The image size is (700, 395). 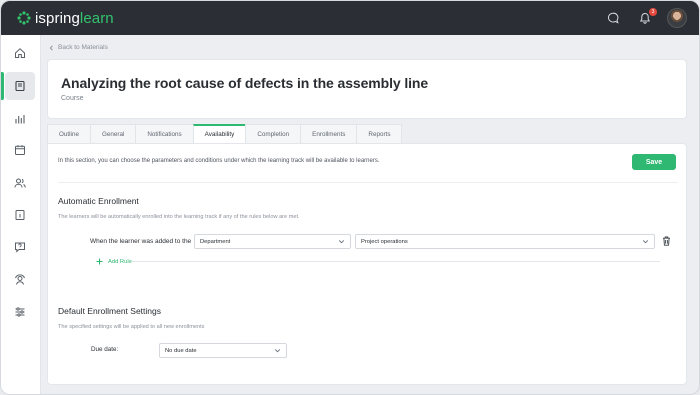 I want to click on tab-completion: Completion, so click(x=273, y=133).